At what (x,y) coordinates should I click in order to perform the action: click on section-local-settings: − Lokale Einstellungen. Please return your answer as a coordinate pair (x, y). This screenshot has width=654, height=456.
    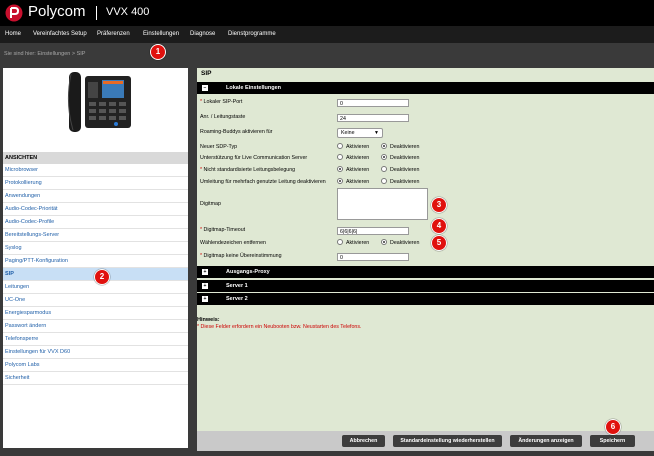
    Looking at the image, I should click on (425, 88).